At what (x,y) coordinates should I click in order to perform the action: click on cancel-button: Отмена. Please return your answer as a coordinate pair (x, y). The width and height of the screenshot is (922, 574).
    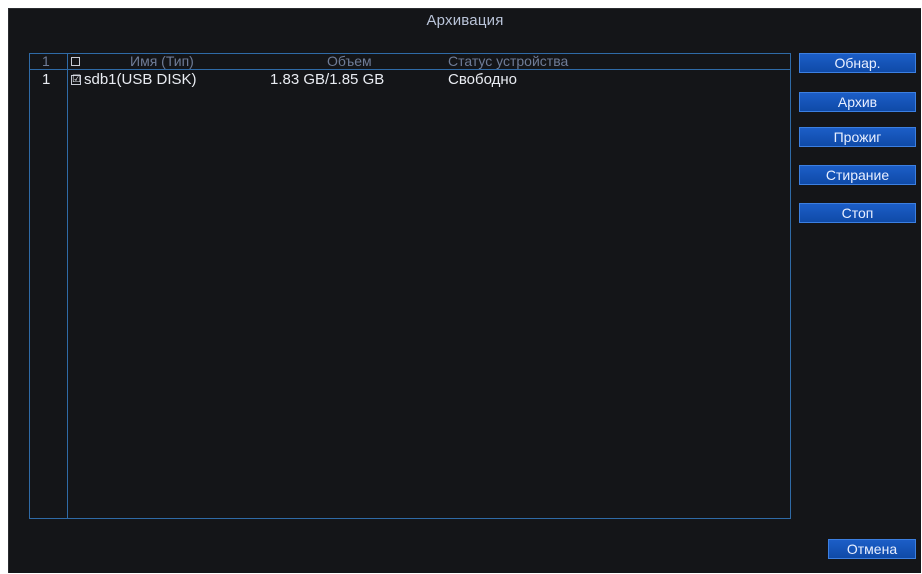
    Looking at the image, I should click on (872, 549).